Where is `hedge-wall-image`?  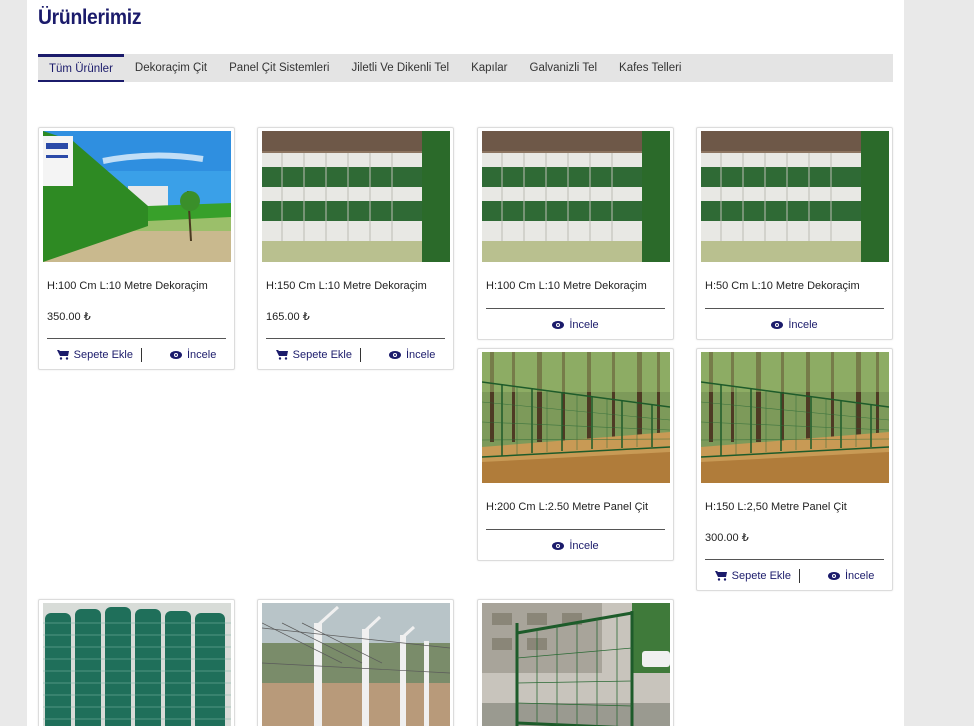 hedge-wall-image is located at coordinates (137, 196).